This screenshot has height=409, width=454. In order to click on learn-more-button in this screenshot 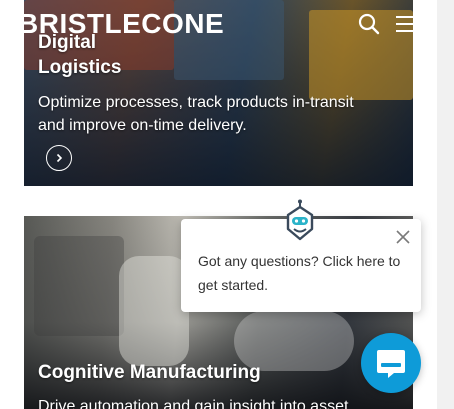, I will do `click(59, 158)`.